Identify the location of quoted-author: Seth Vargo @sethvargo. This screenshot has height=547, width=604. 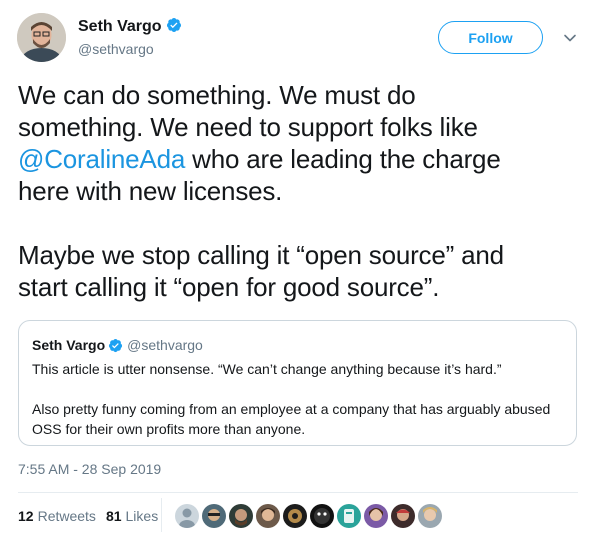
(117, 345).